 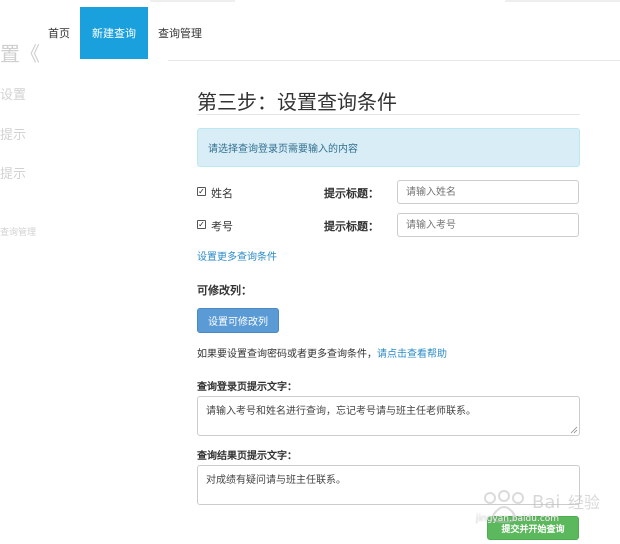 I want to click on login-prompt-textarea: 请输入考号和姓名进行查询，忘记考号请与班主任老师联系。, so click(x=388, y=416).